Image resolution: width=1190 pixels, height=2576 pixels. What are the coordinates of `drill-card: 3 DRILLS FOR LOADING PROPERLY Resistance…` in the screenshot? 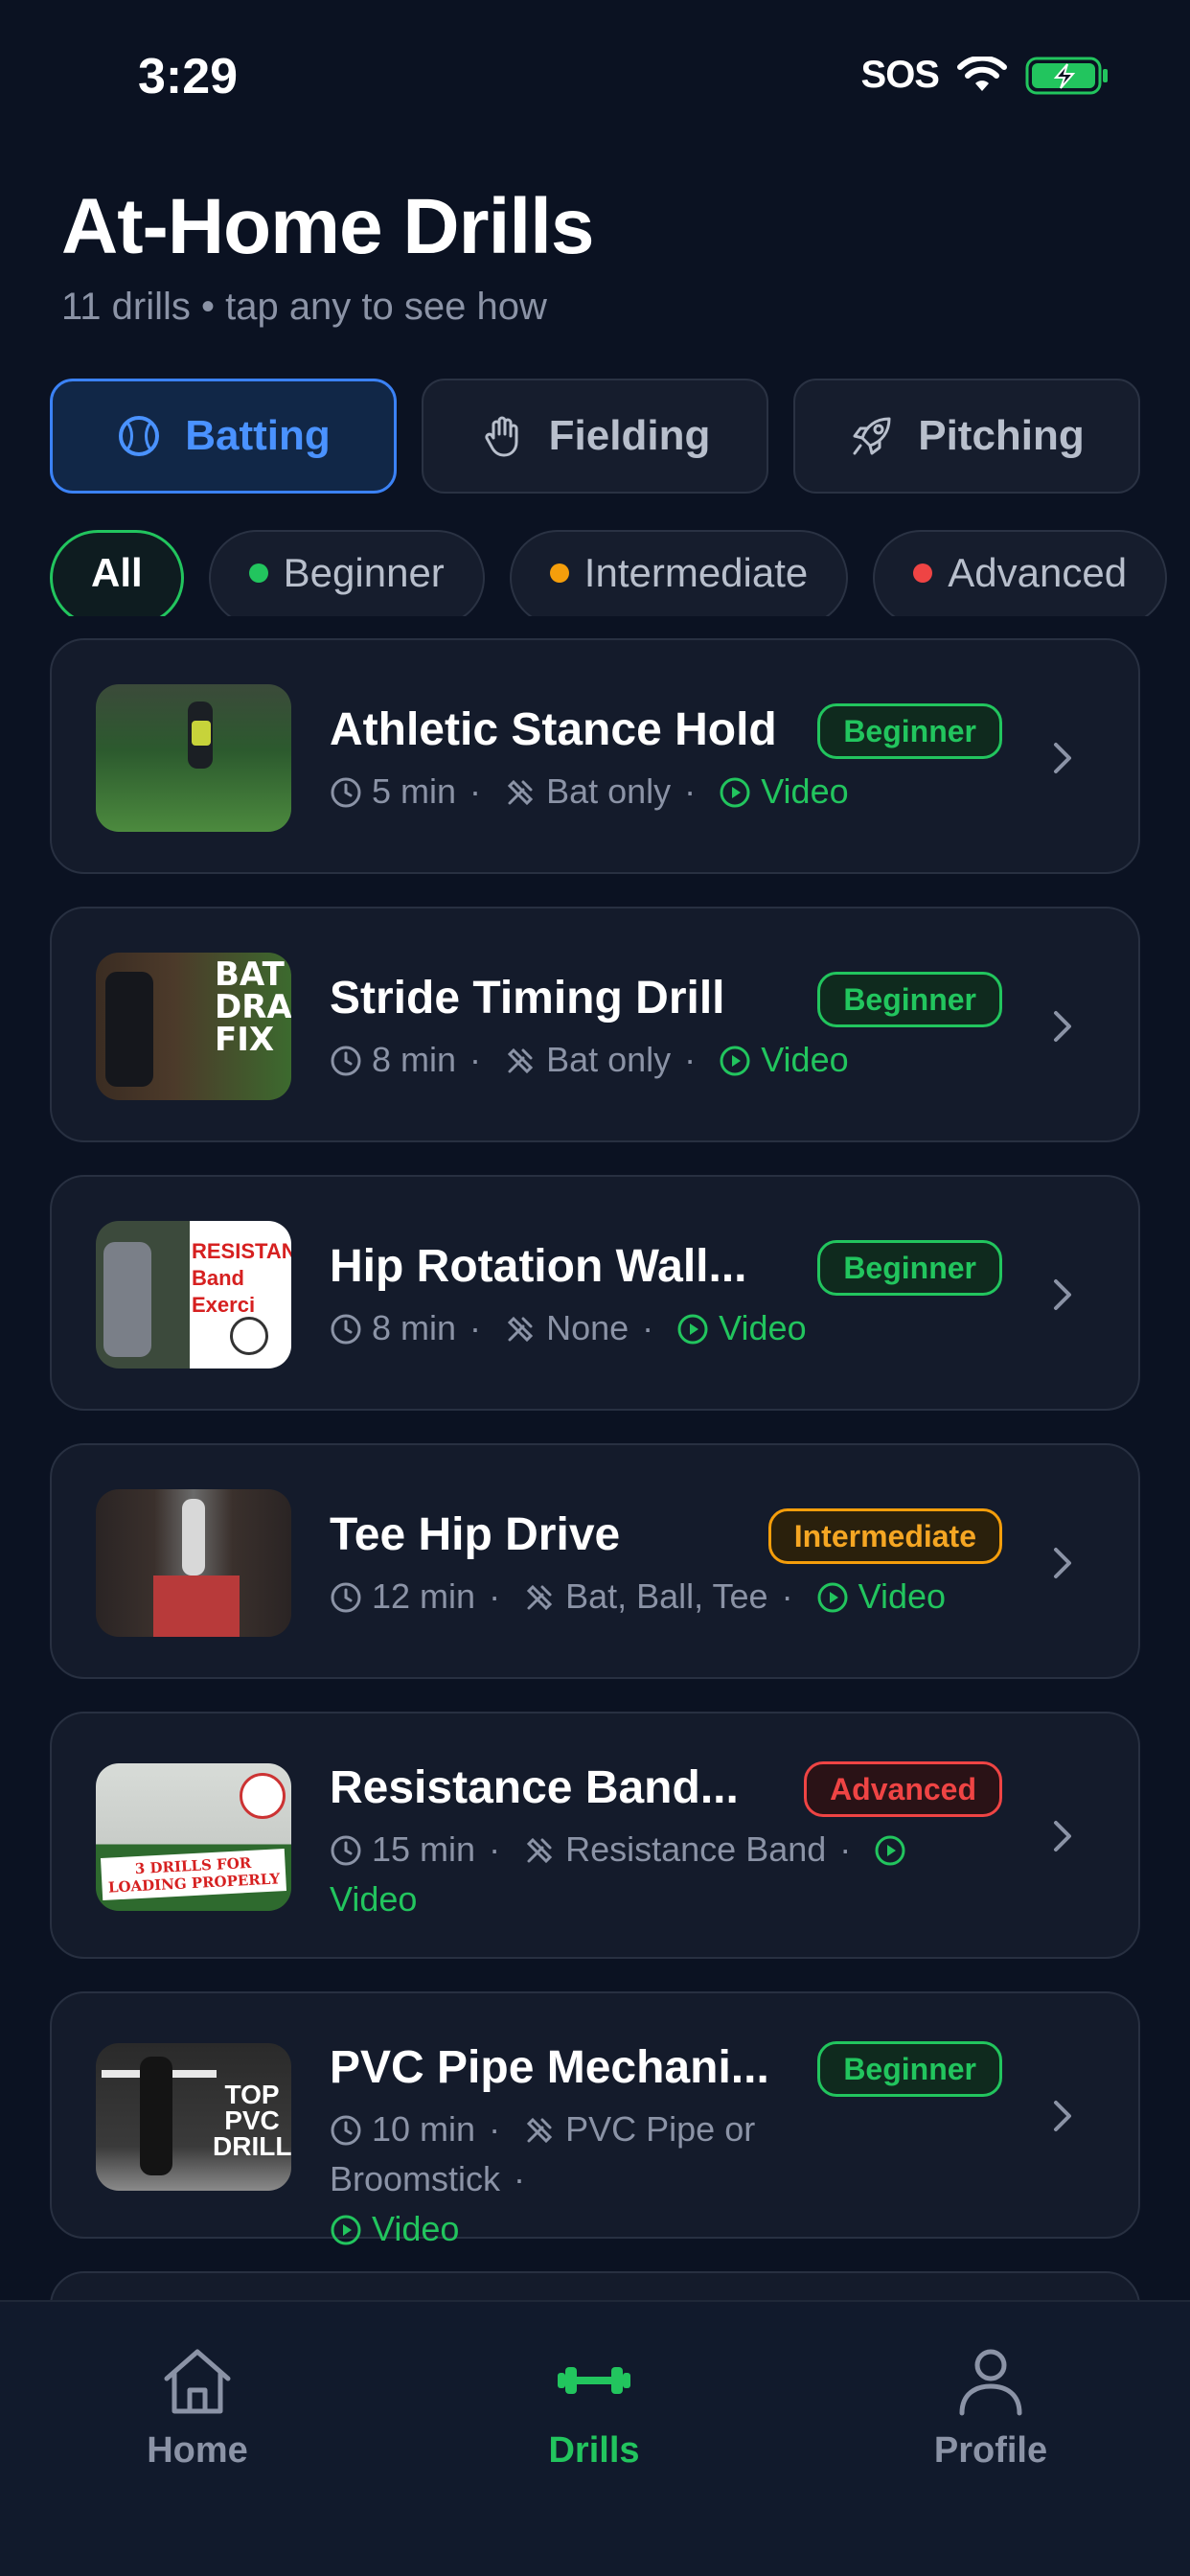 It's located at (595, 1835).